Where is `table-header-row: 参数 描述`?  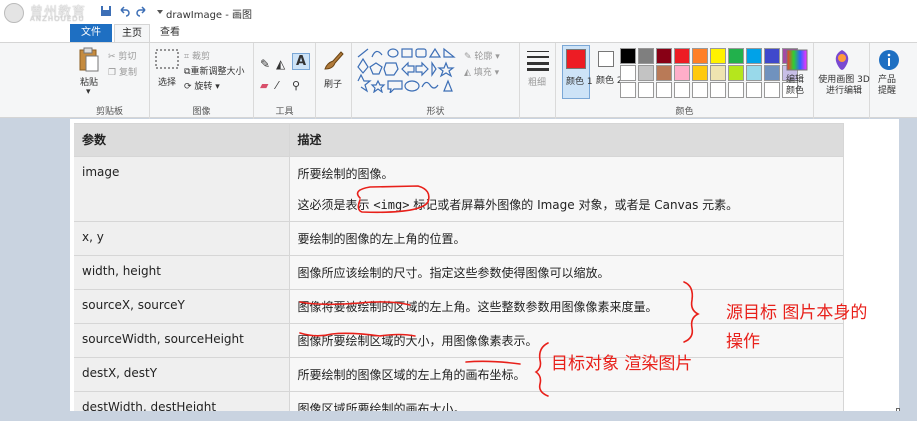 table-header-row: 参数 描述 is located at coordinates (459, 140).